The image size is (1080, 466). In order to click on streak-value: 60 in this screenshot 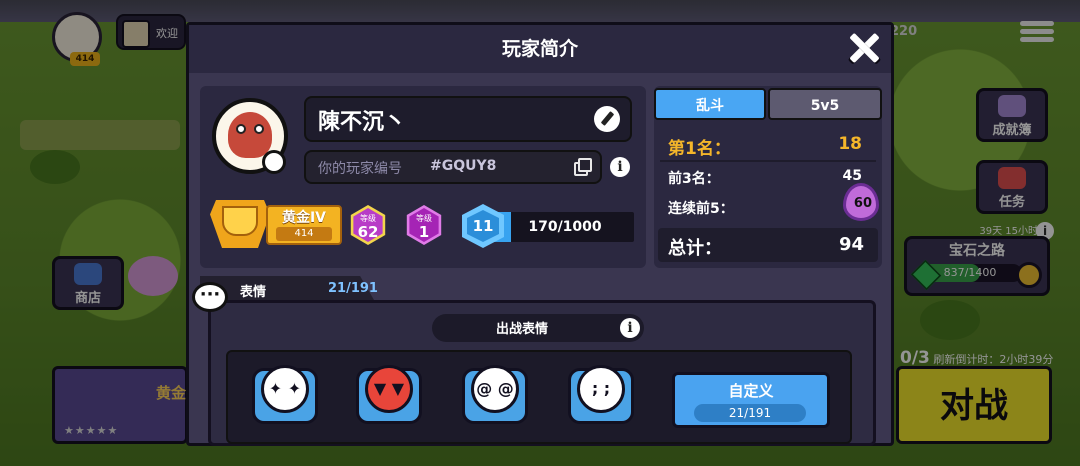, I will do `click(862, 203)`.